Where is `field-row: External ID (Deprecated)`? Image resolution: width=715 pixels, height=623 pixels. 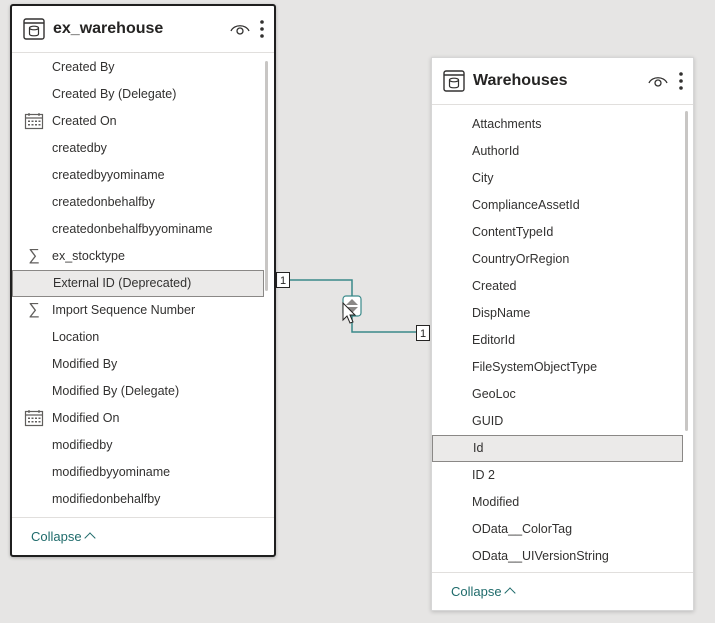 field-row: External ID (Deprecated) is located at coordinates (138, 283).